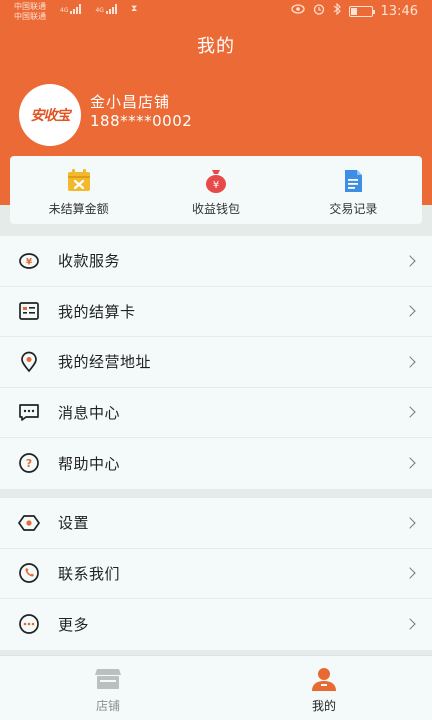 The image size is (432, 720). I want to click on menu-item-contact-us: 联系我们, so click(216, 574).